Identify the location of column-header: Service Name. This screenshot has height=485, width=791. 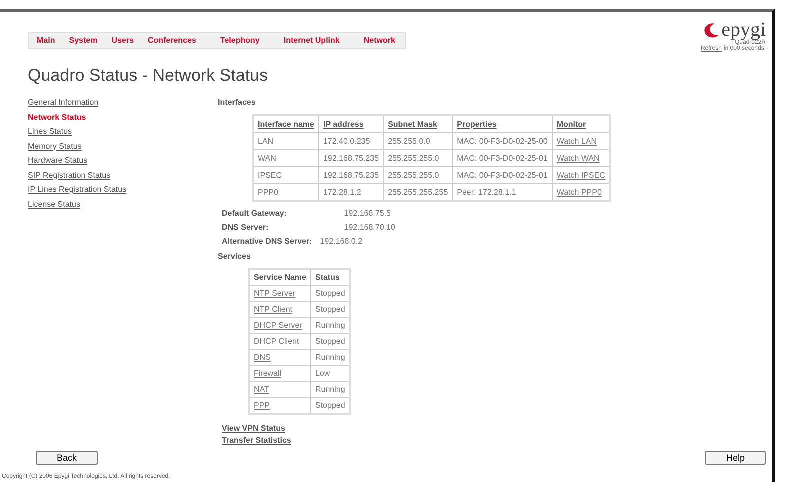
(280, 277).